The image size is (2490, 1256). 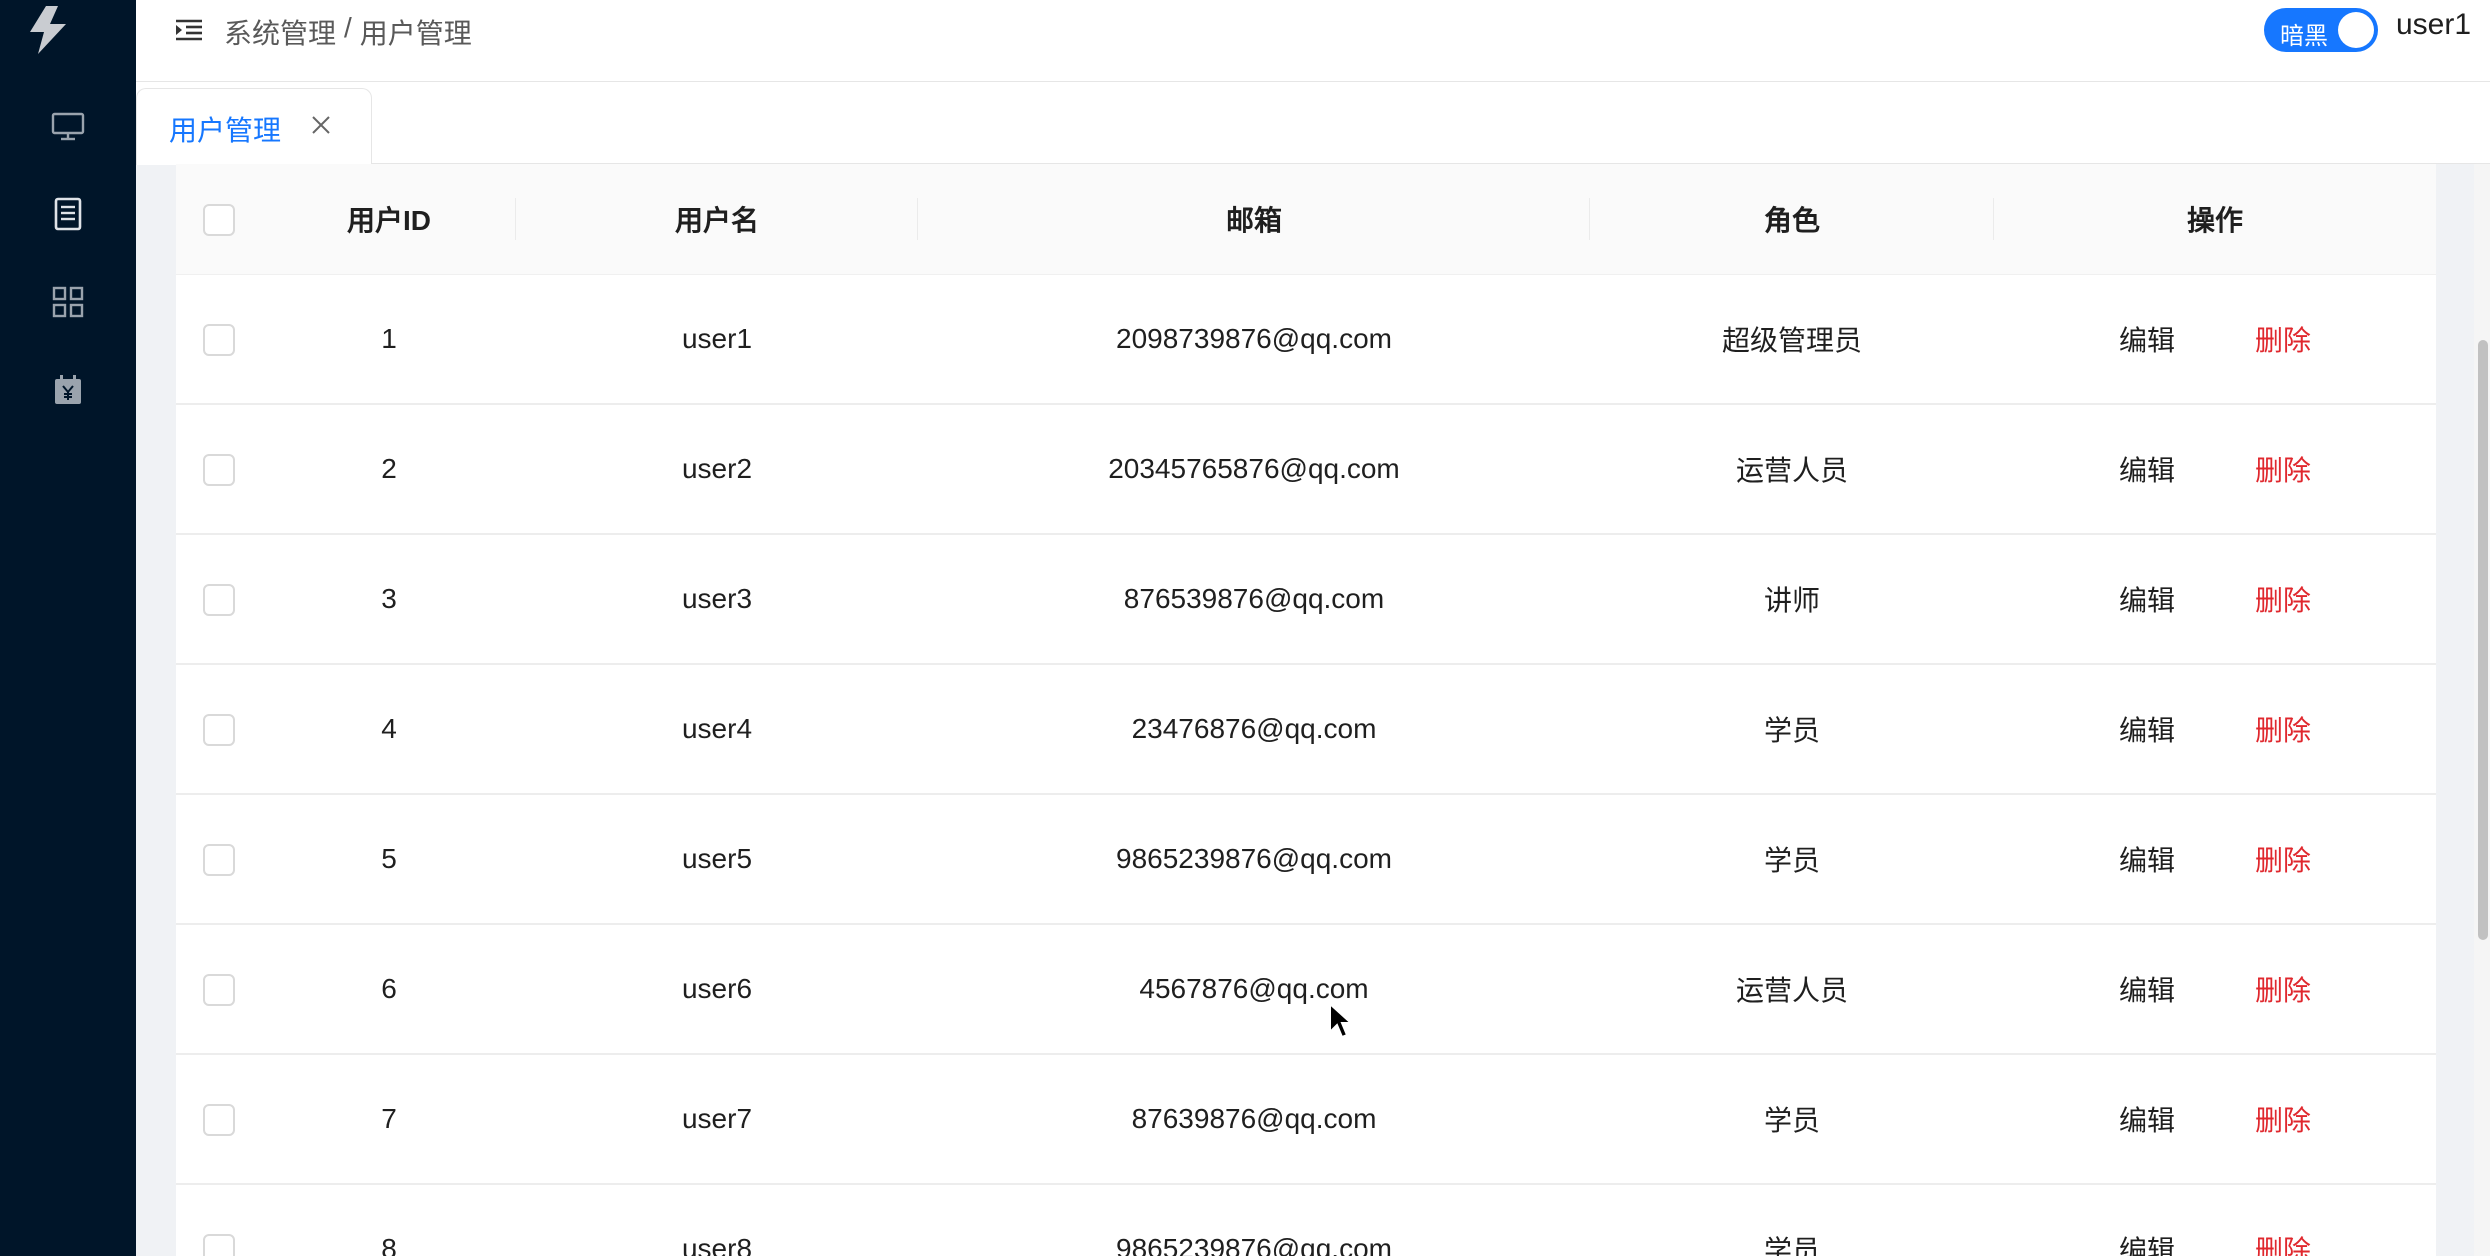 What do you see at coordinates (717, 599) in the screenshot?
I see `username-cell: user3` at bounding box center [717, 599].